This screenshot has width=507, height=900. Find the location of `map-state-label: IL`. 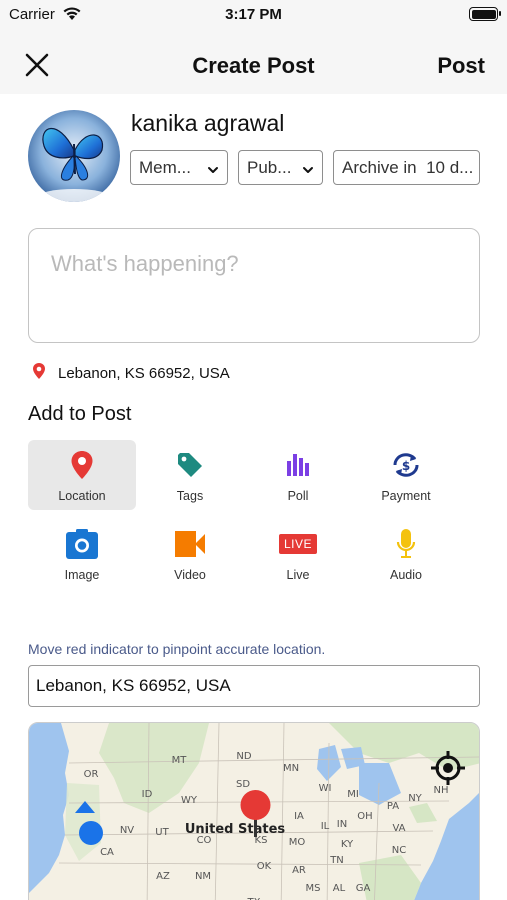

map-state-label: IL is located at coordinates (325, 826).